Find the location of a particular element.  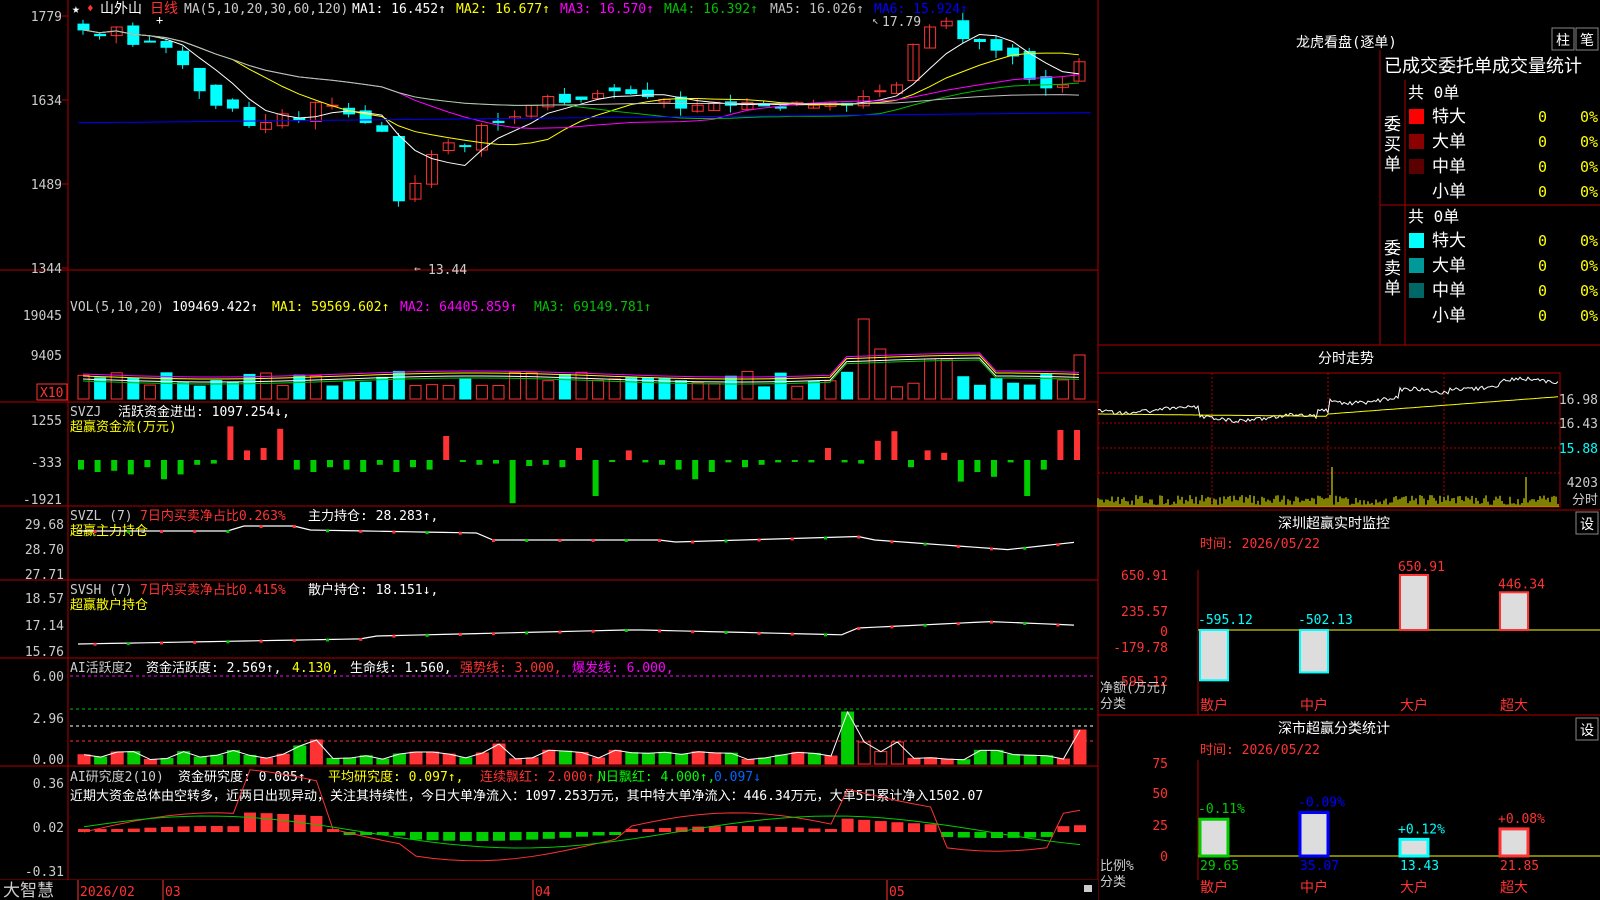

ai1-axis-bottom: 0.00 is located at coordinates (48, 760).